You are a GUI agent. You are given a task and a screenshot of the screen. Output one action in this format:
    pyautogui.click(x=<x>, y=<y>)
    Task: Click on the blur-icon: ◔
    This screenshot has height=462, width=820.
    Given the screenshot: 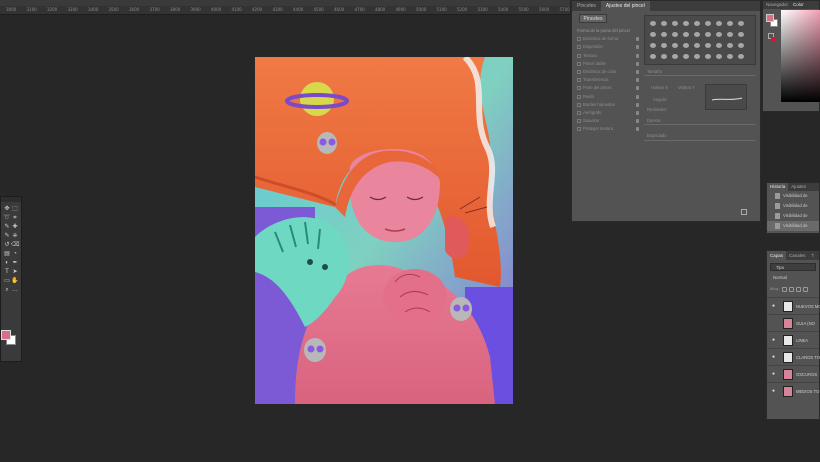 What is the action you would take?
    pyautogui.click(x=15, y=254)
    